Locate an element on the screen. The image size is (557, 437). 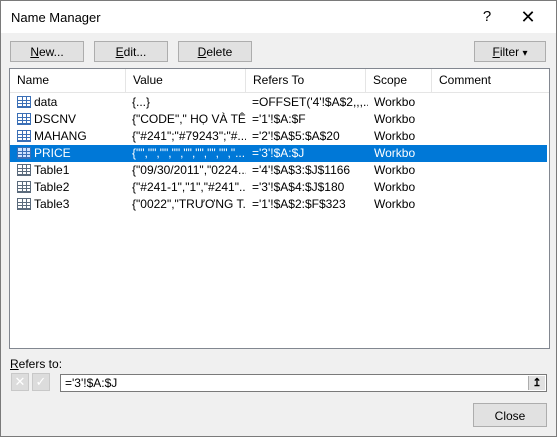
title-bar: Name Manager ? ✕ is located at coordinates (278, 17).